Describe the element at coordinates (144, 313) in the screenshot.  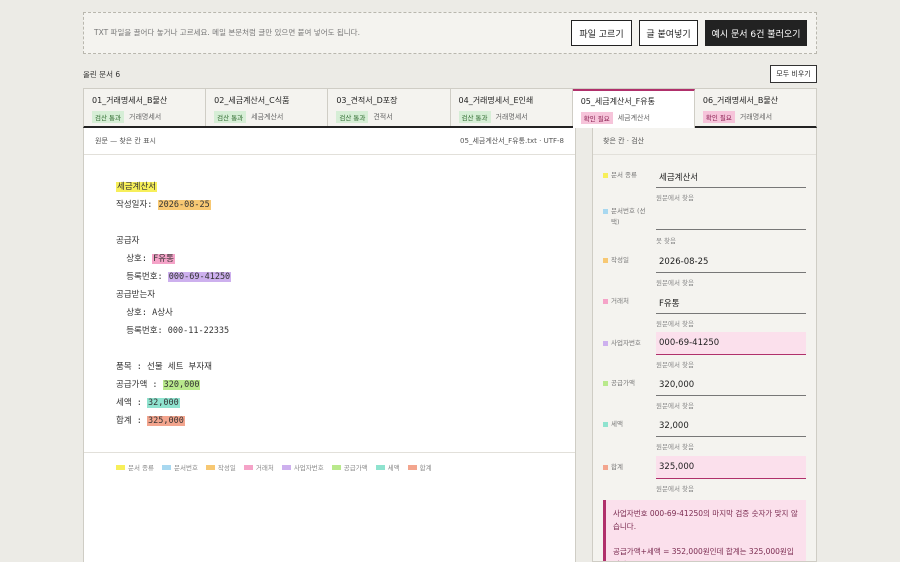
I see `buyer-name-line: 상호: A상사` at that location.